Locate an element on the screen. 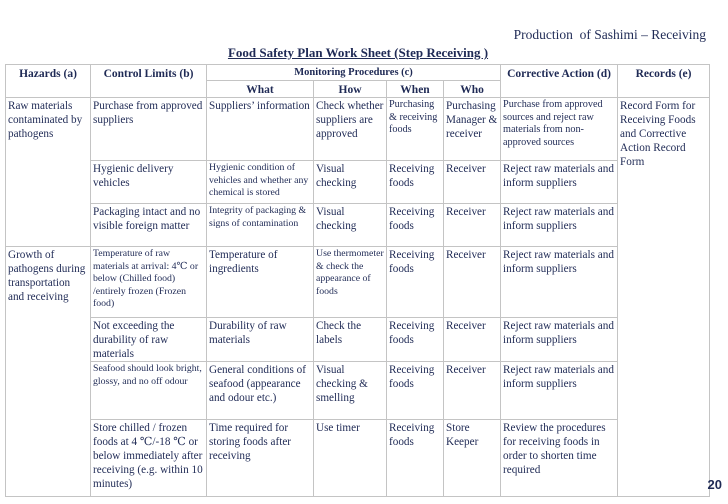 The width and height of the screenshot is (728, 504). who-cell: Store Keeper is located at coordinates (472, 458).